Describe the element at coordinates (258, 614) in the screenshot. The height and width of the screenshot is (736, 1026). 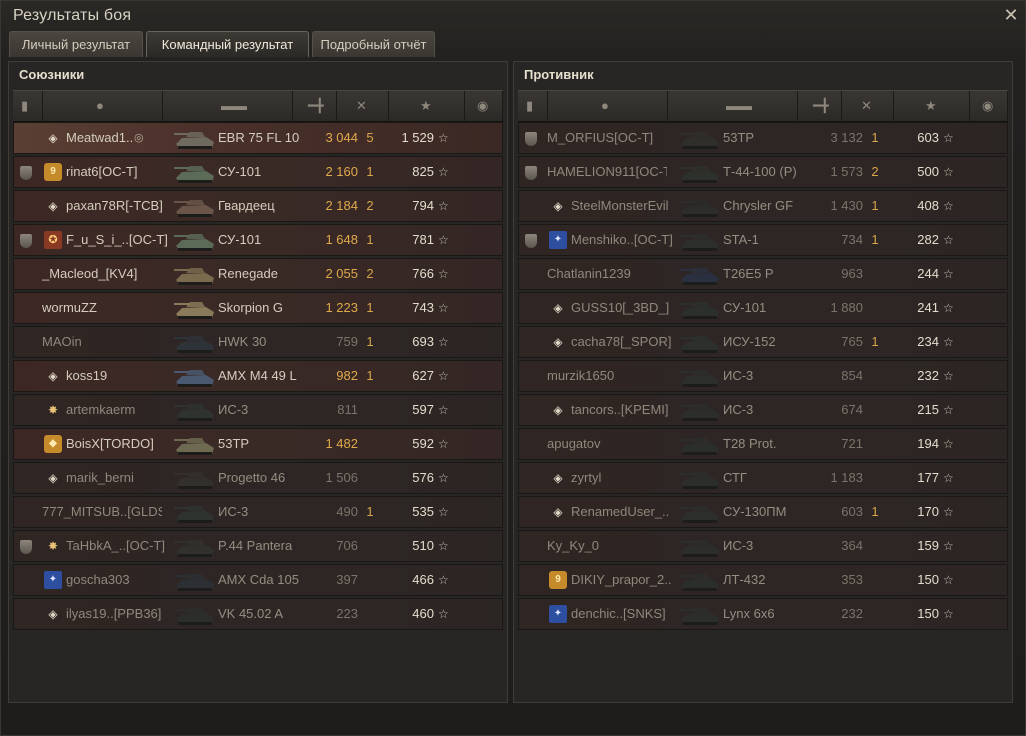
I see `table-row: ilyas19..[PPB36]VK 45.02 A223460☆` at that location.